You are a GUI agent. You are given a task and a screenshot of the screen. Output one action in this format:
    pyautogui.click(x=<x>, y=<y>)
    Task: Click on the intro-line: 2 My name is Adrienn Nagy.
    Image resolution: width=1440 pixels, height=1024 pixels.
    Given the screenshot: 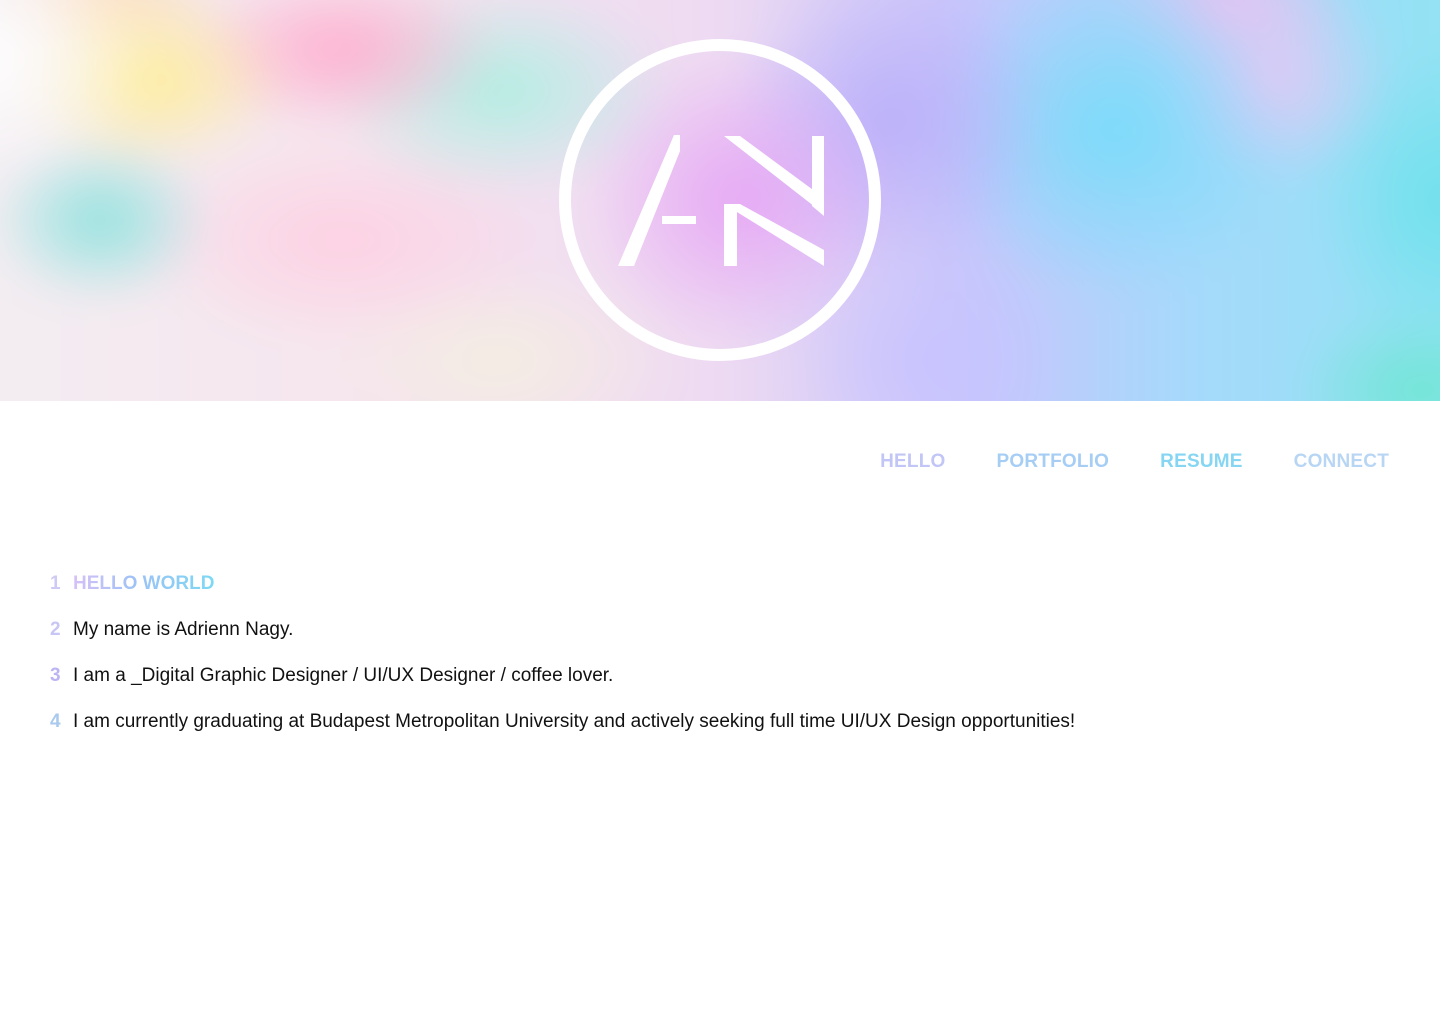 What is the action you would take?
    pyautogui.click(x=562, y=642)
    